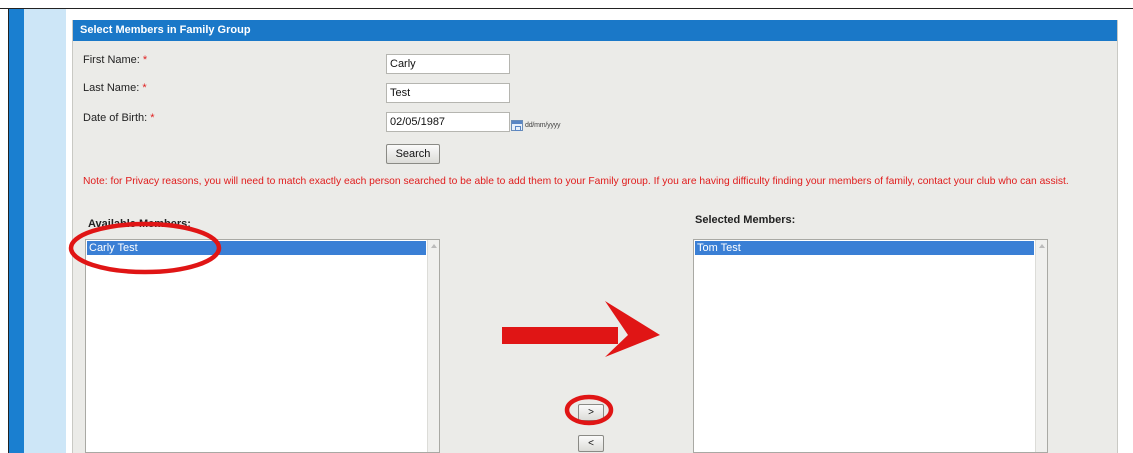 The image size is (1133, 453). Describe the element at coordinates (433, 346) in the screenshot. I see `available-list-scrollbar` at that location.